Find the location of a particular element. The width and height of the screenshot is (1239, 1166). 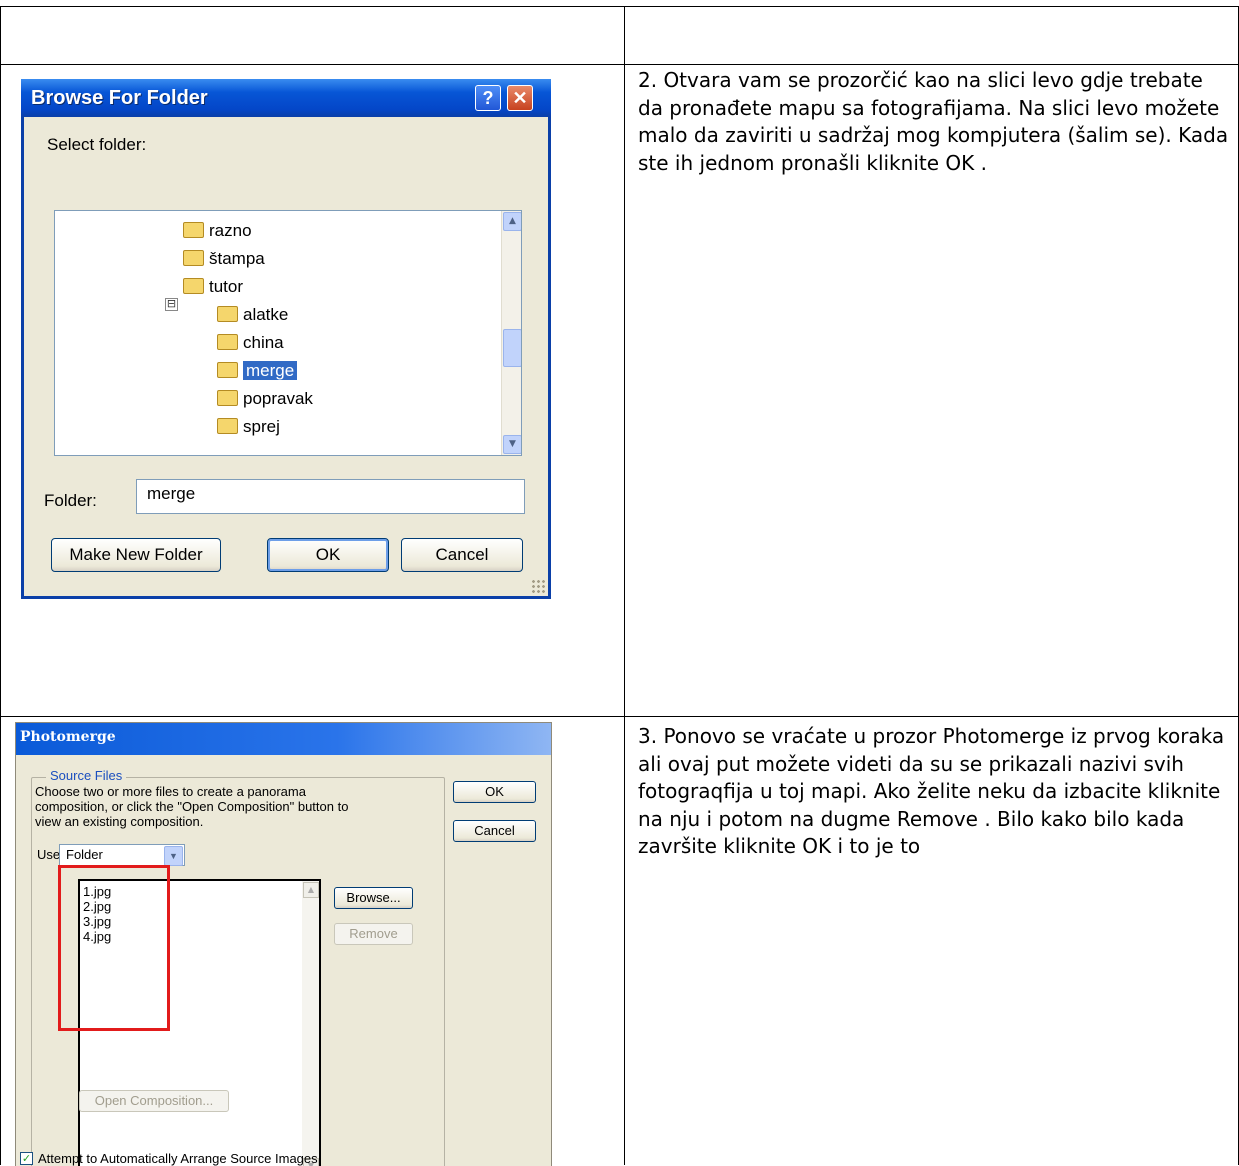

cancel-button: Cancel is located at coordinates (462, 555).